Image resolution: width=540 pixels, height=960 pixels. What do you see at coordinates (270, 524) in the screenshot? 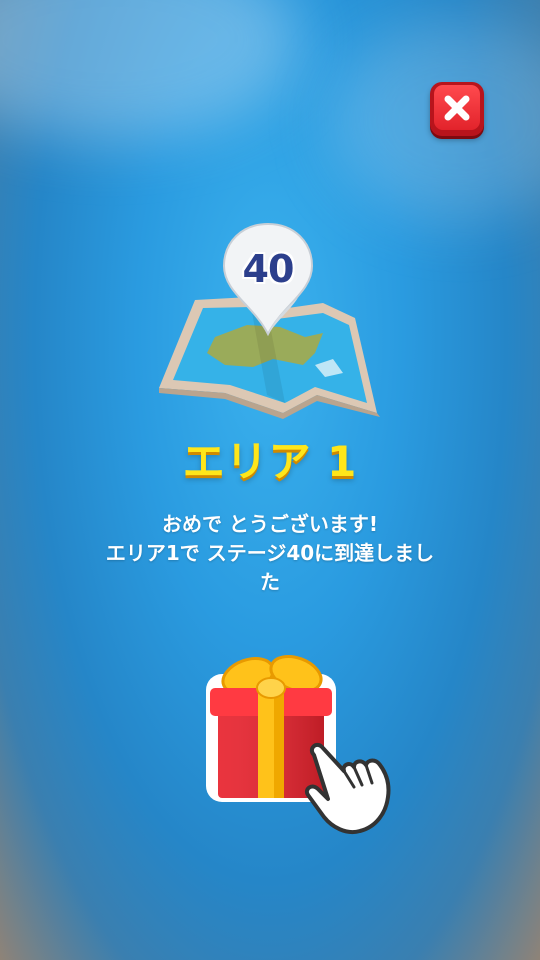
I see `message-line: おめで とうございます!` at bounding box center [270, 524].